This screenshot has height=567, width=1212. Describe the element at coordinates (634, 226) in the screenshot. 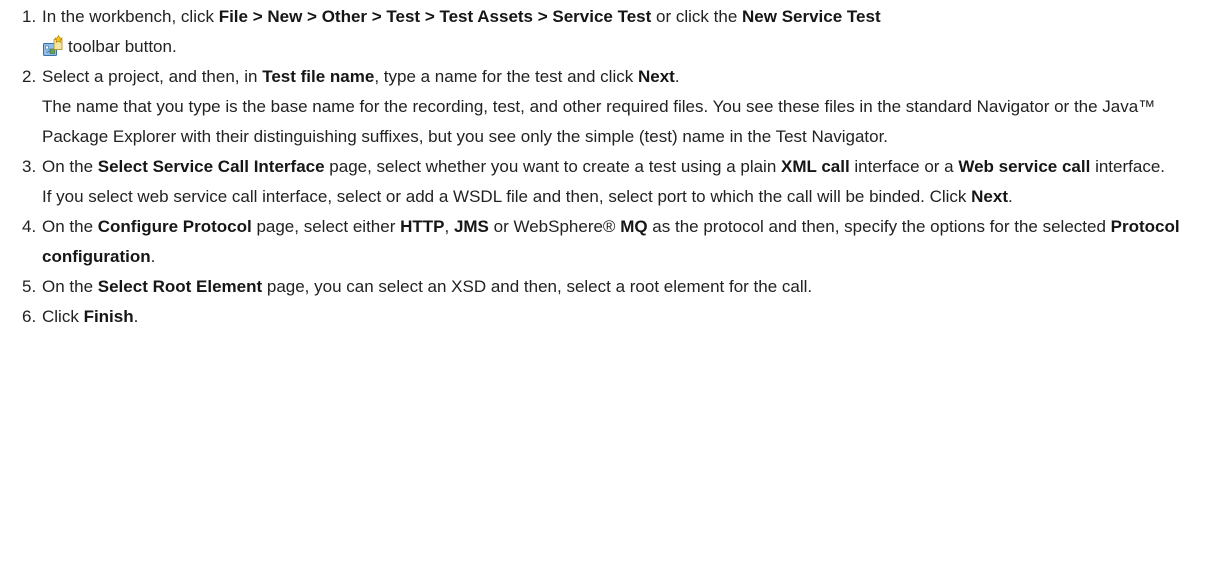

I see `option-name: MQ` at that location.